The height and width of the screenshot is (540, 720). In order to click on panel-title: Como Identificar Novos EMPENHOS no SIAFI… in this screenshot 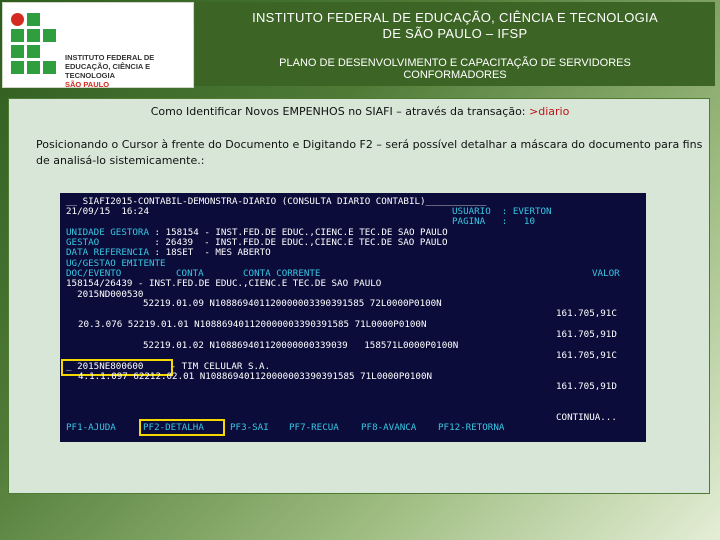, I will do `click(360, 111)`.